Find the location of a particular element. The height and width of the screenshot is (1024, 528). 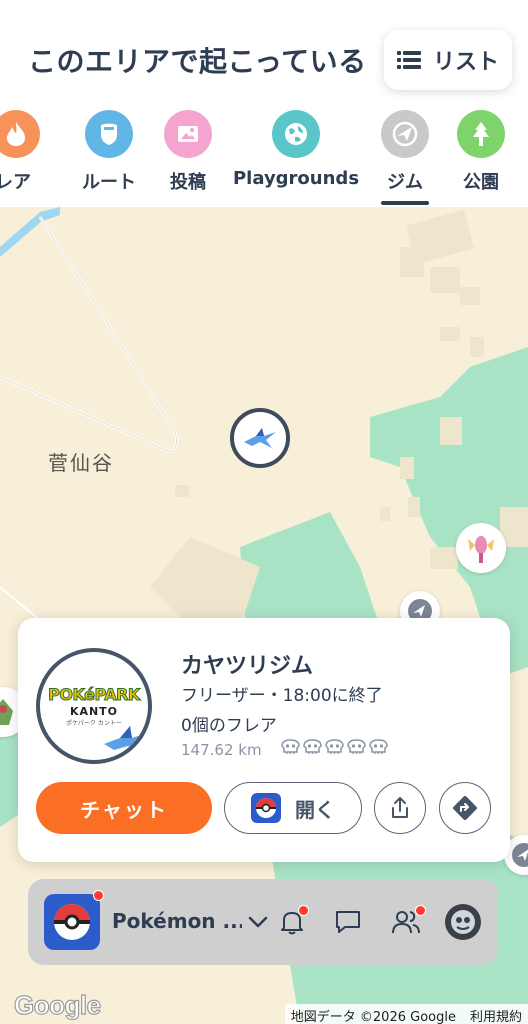

tab-playgrounds: Playgrounds is located at coordinates (296, 149).